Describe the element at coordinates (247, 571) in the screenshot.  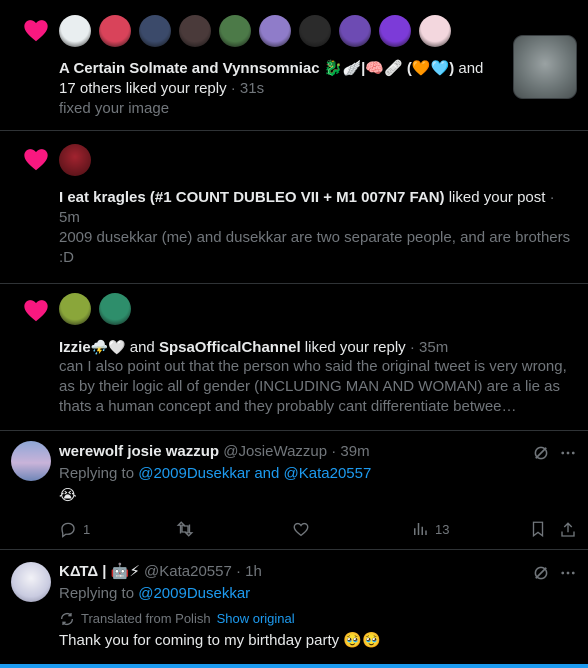
I see `timestamp: · 1h` at that location.